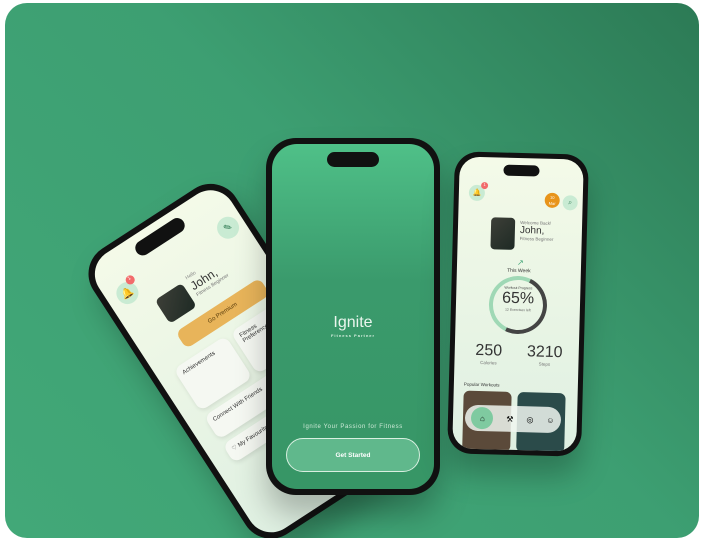 This screenshot has height=546, width=704. Describe the element at coordinates (353, 322) in the screenshot. I see `ignite-logo: Ignite` at that location.